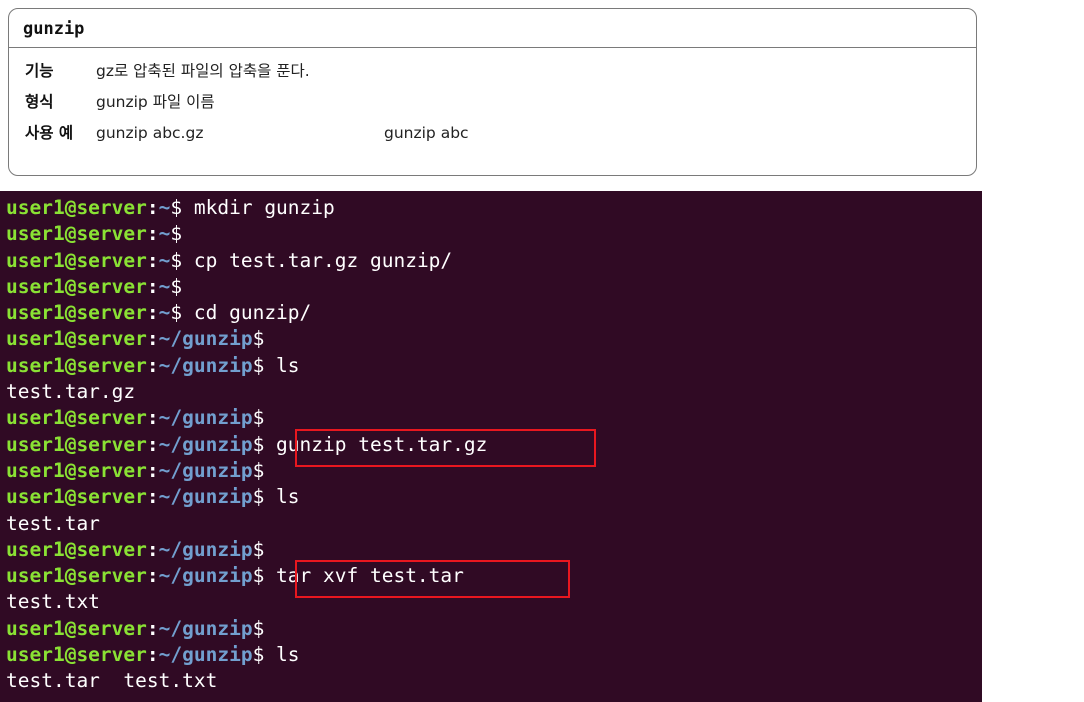 This screenshot has width=1084, height=702. What do you see at coordinates (494, 261) in the screenshot?
I see `prompt-line: user1@server:~$ cp test.tar.gz gunzip/` at bounding box center [494, 261].